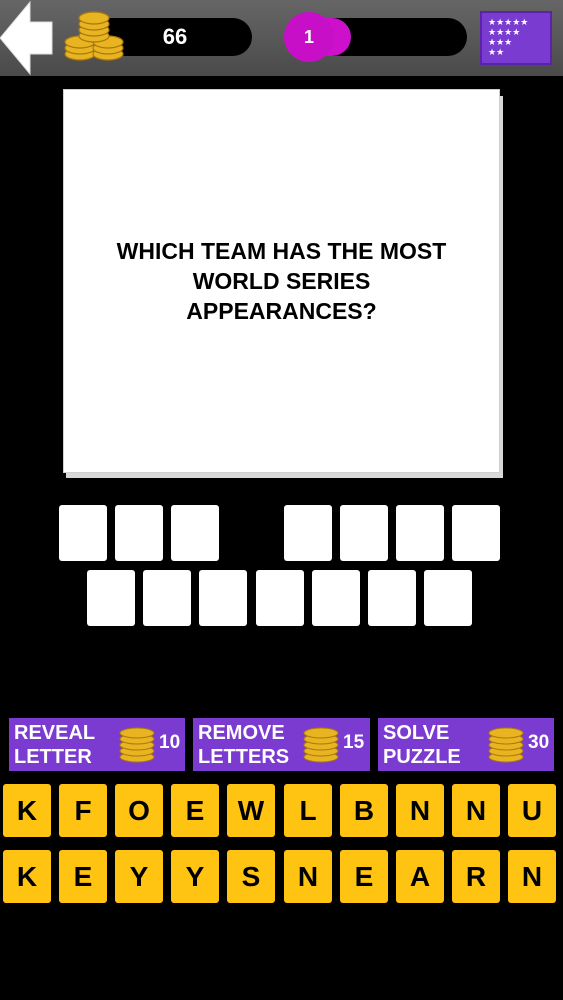  I want to click on reveal-letter-label: REVEAL LETTER, so click(55, 745).